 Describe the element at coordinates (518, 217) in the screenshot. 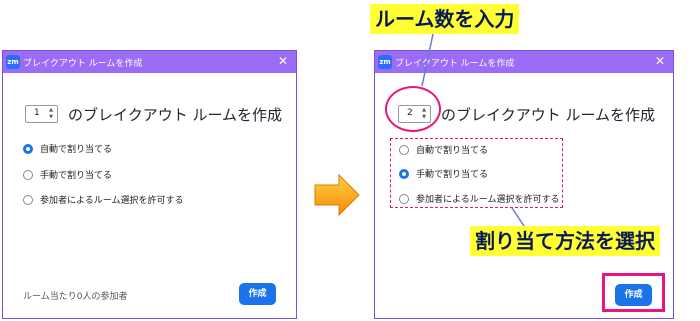

I see `leader-line-assign-method` at that location.